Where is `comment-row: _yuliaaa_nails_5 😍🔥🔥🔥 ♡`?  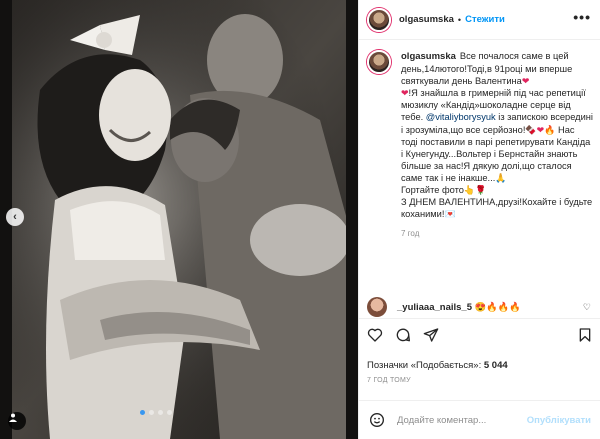 comment-row: _yuliaaa_nails_5 😍🔥🔥🔥 ♡ is located at coordinates (480, 307).